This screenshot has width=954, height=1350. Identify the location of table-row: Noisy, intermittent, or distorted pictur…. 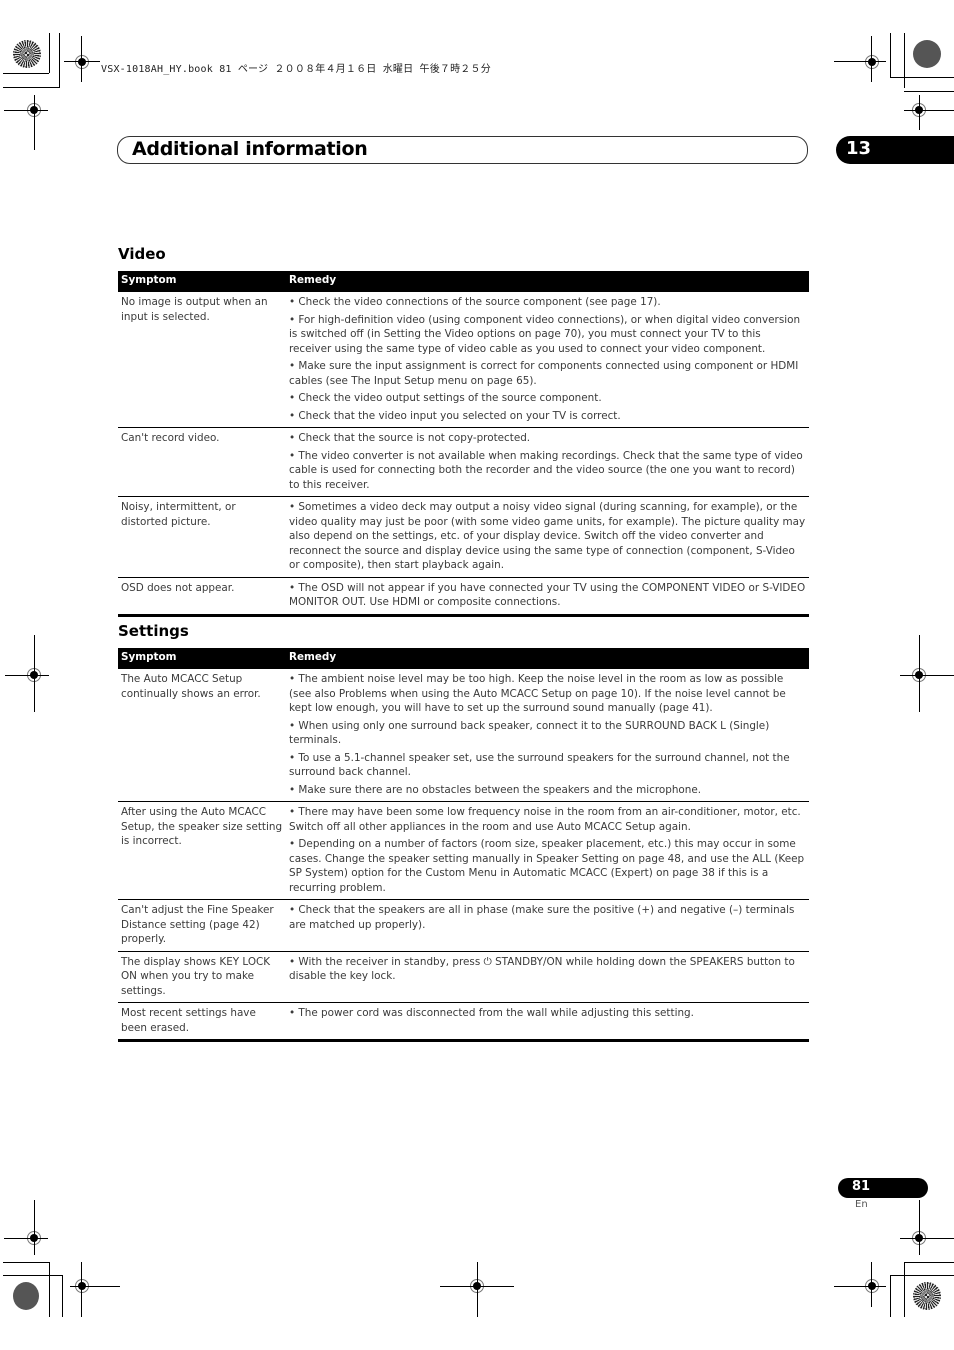
(463, 536).